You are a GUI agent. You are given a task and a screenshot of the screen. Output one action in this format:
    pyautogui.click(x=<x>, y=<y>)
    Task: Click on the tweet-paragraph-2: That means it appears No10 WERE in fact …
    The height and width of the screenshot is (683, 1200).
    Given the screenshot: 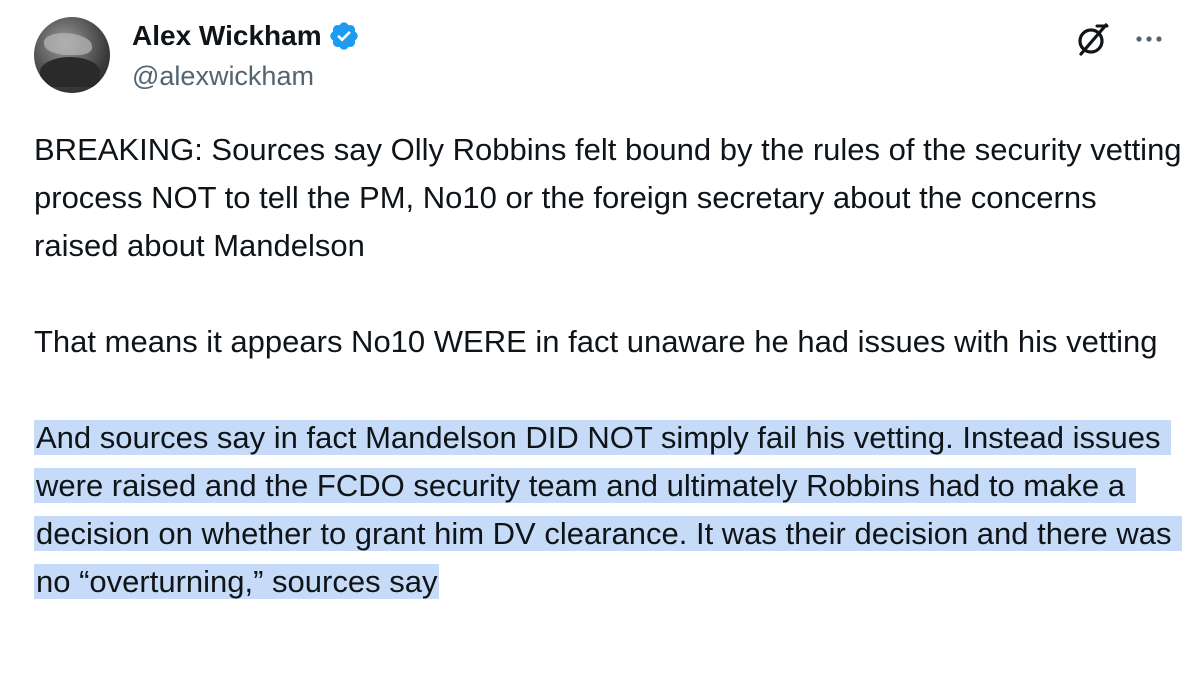 What is the action you would take?
    pyautogui.click(x=596, y=341)
    